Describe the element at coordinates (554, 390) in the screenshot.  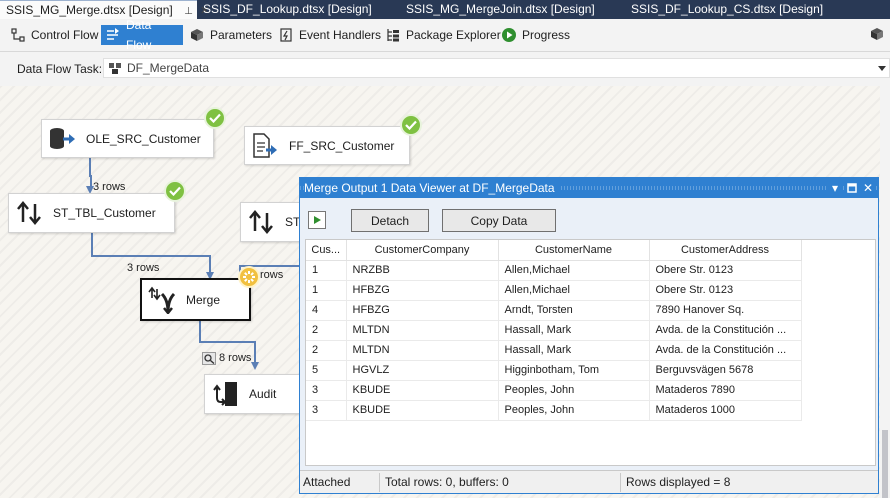
I see `table-row: 3 KBUDE Peoples, John Mataderos 7890` at that location.